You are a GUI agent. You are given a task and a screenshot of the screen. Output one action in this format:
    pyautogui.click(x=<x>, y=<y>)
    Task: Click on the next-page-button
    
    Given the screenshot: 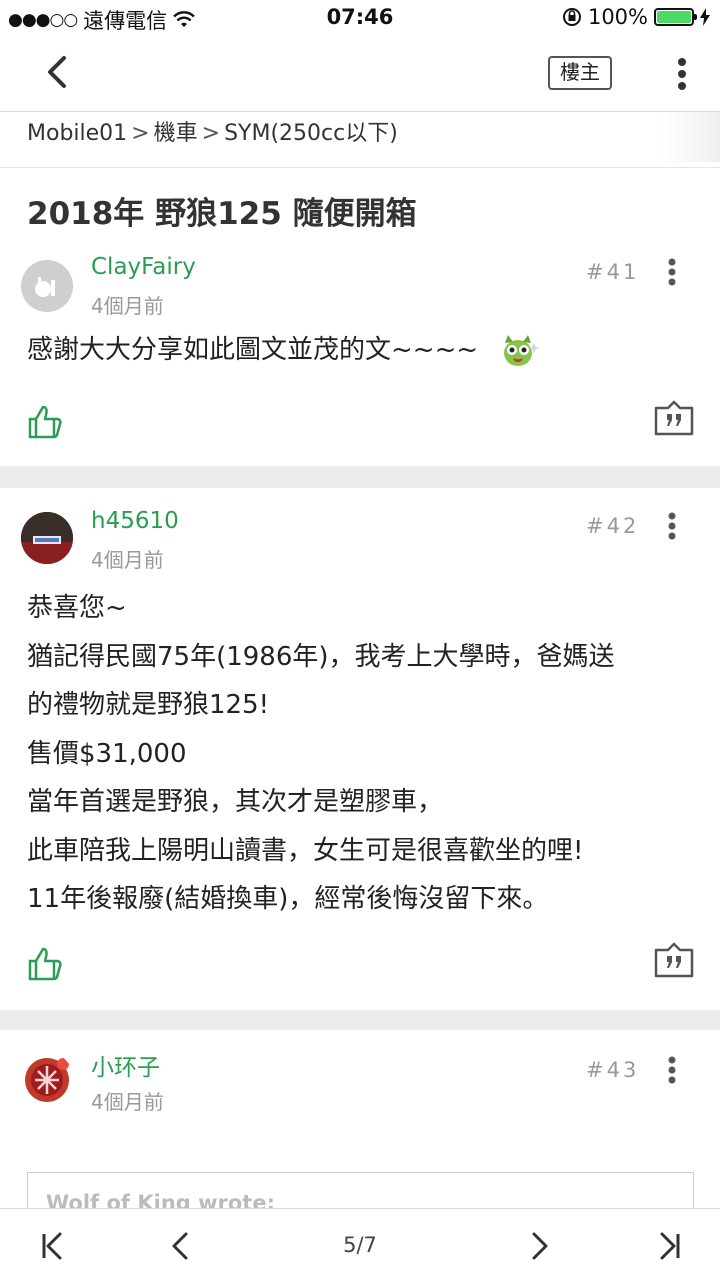 What is the action you would take?
    pyautogui.click(x=539, y=1246)
    